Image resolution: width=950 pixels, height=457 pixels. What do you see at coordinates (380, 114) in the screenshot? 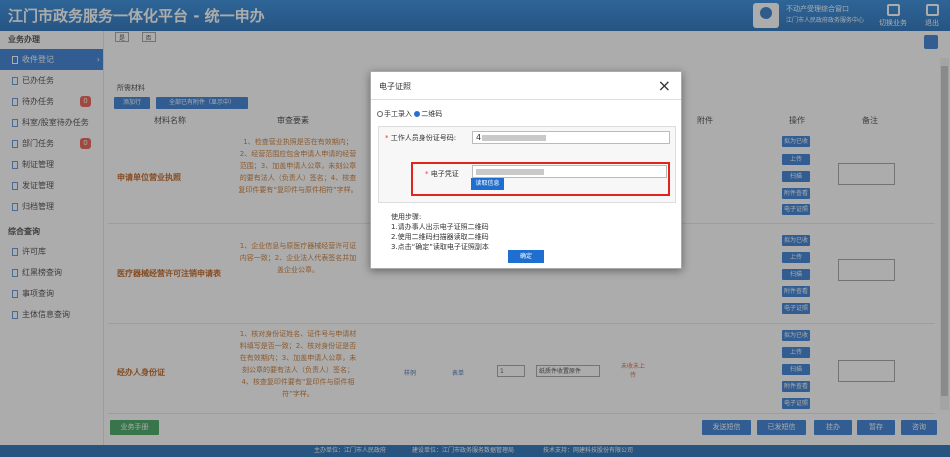
I see `radio-manual` at bounding box center [380, 114].